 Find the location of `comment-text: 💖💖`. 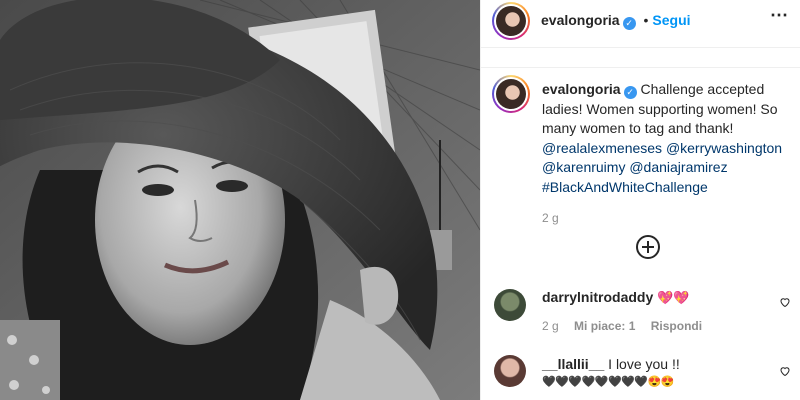

comment-text: 💖💖 is located at coordinates (673, 297).